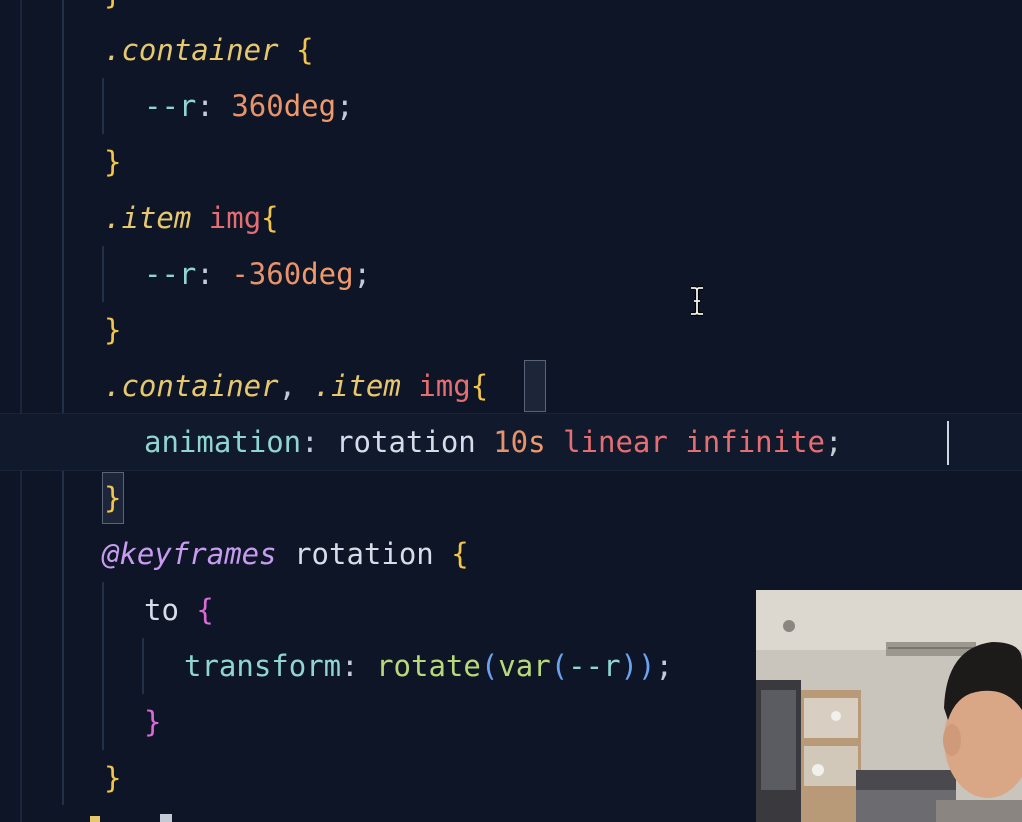 The image size is (1022, 822). I want to click on code-token: 360, so click(257, 106).